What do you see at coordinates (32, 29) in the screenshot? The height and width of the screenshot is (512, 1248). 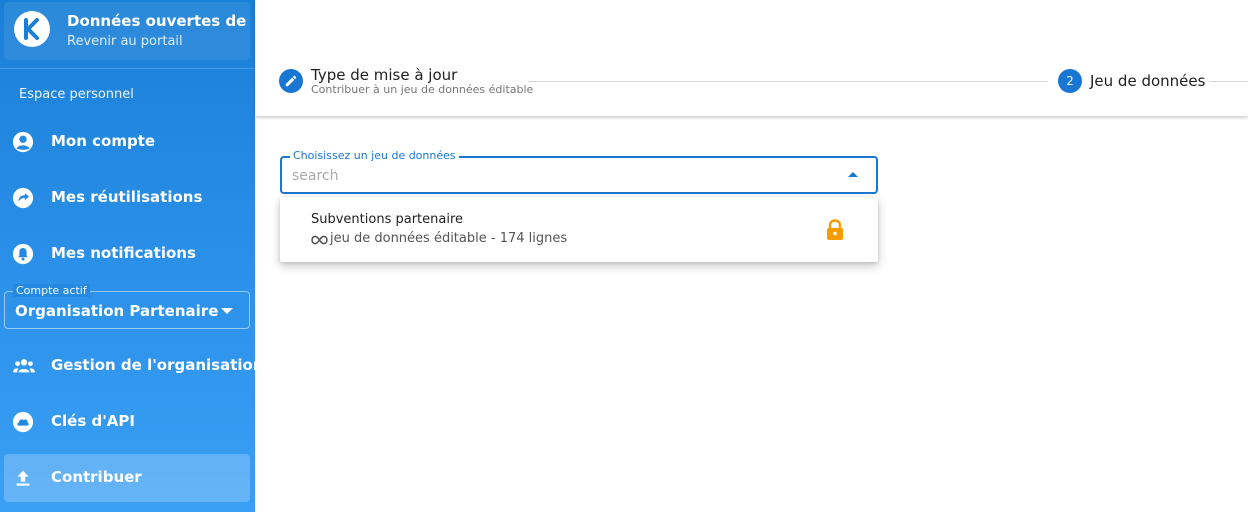 I see `k-logo-icon` at bounding box center [32, 29].